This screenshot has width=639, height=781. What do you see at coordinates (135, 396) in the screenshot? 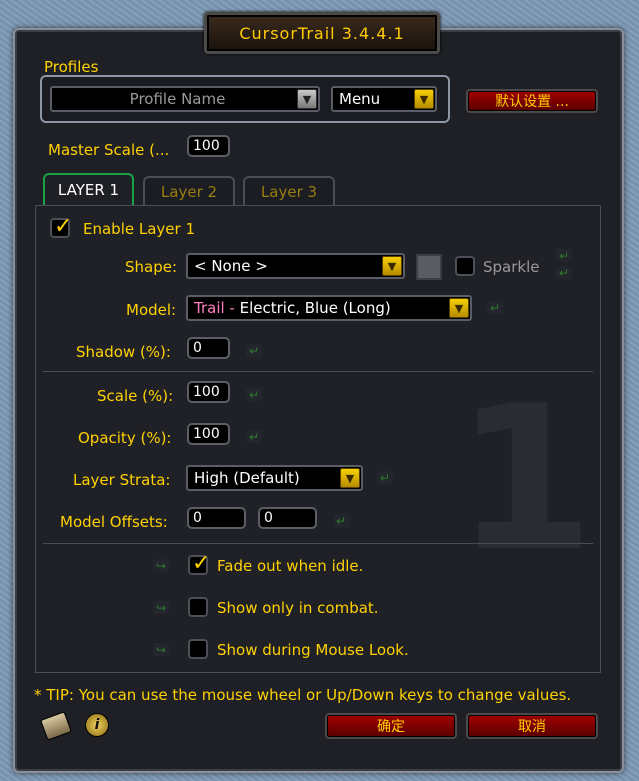
I see `scale-label: Scale (%):` at bounding box center [135, 396].